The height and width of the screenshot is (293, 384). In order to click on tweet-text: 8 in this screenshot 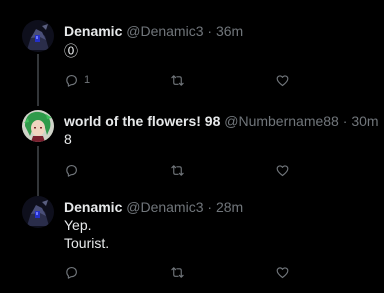, I will do `click(68, 139)`.